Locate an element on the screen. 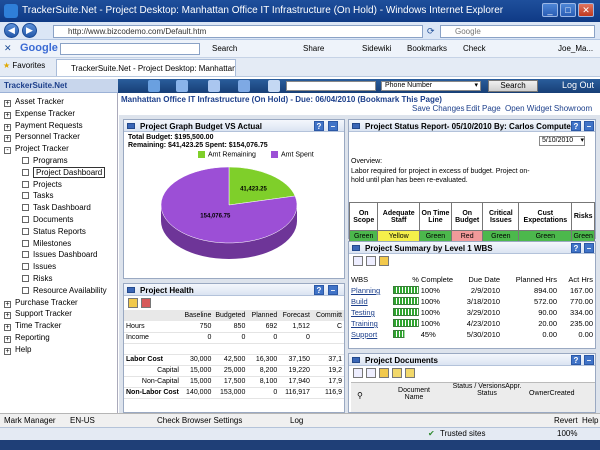 The height and width of the screenshot is (450, 600). sidewiki-button: Sidewiki is located at coordinates (376, 48).